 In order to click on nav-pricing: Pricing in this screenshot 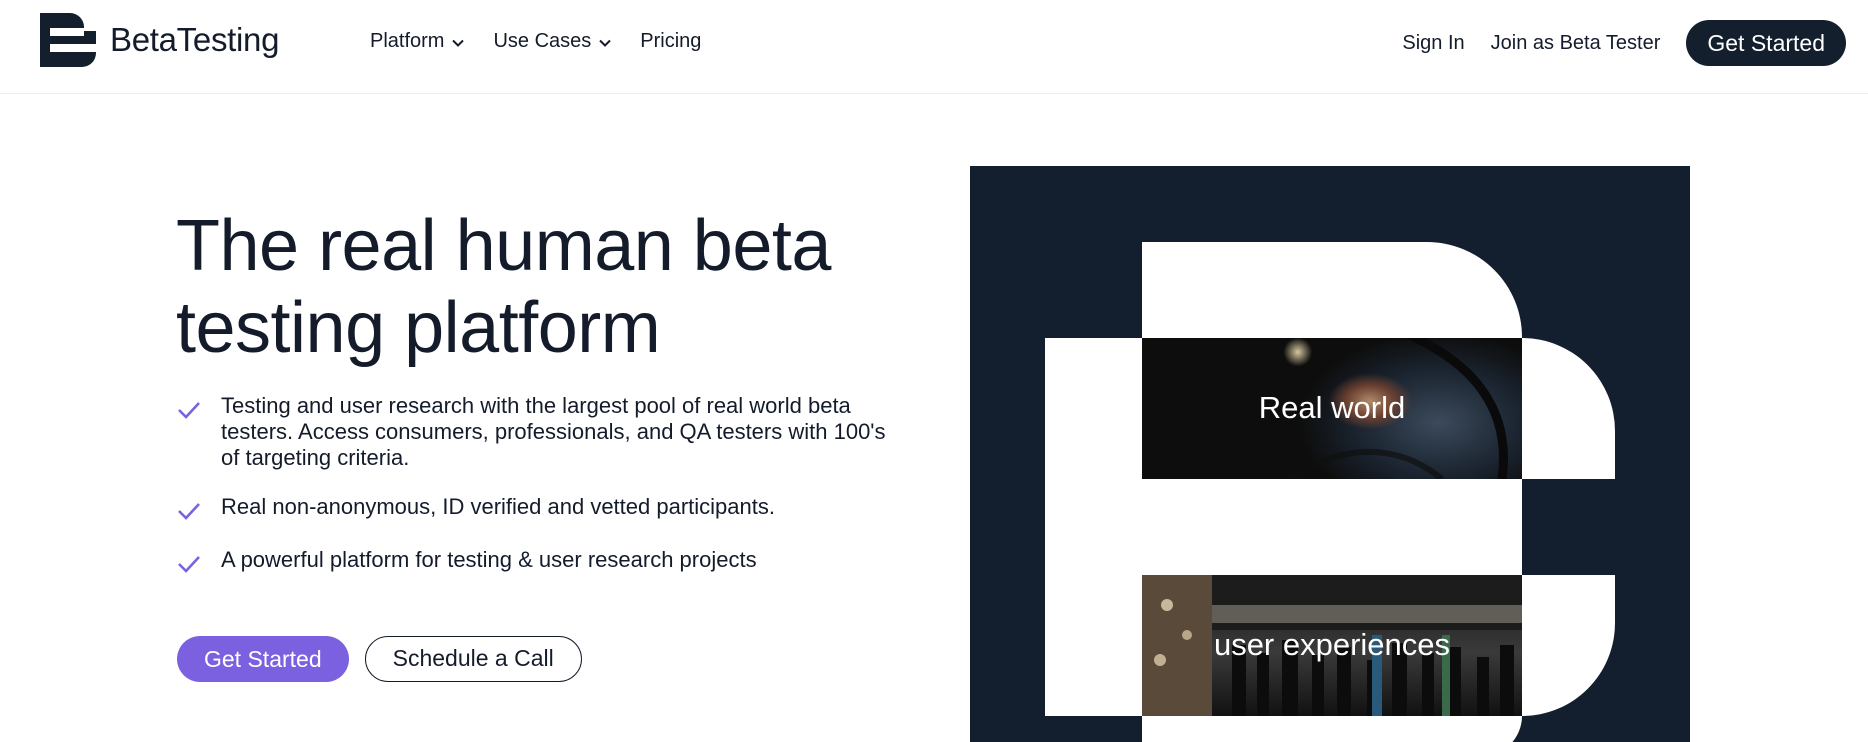, I will do `click(670, 41)`.